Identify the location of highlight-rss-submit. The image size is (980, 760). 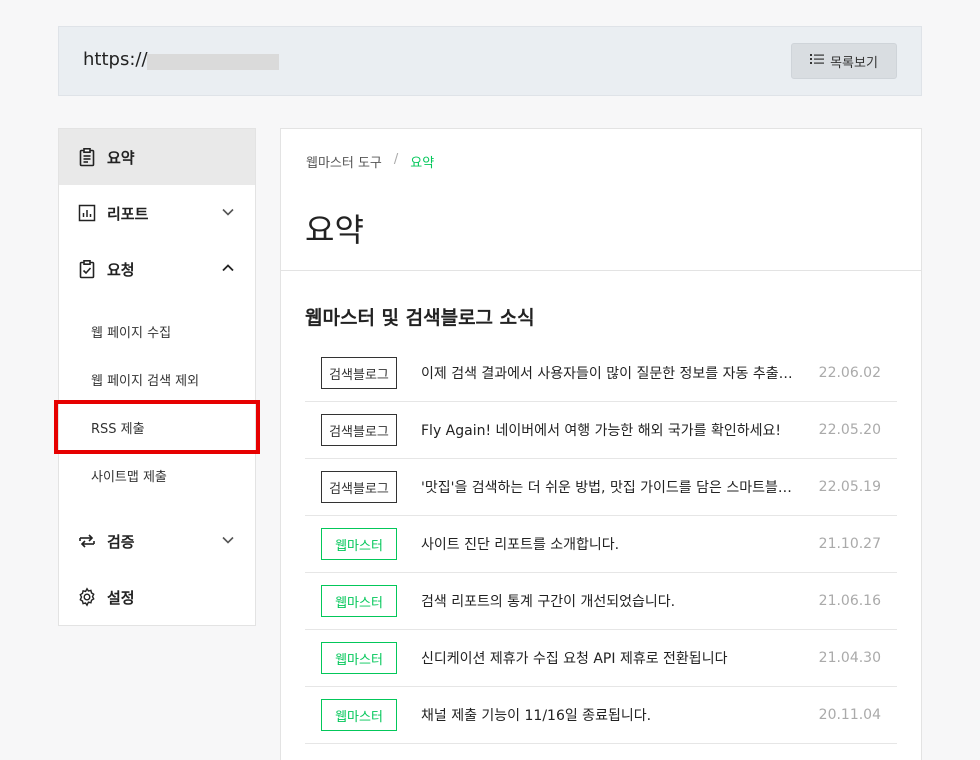
(157, 427).